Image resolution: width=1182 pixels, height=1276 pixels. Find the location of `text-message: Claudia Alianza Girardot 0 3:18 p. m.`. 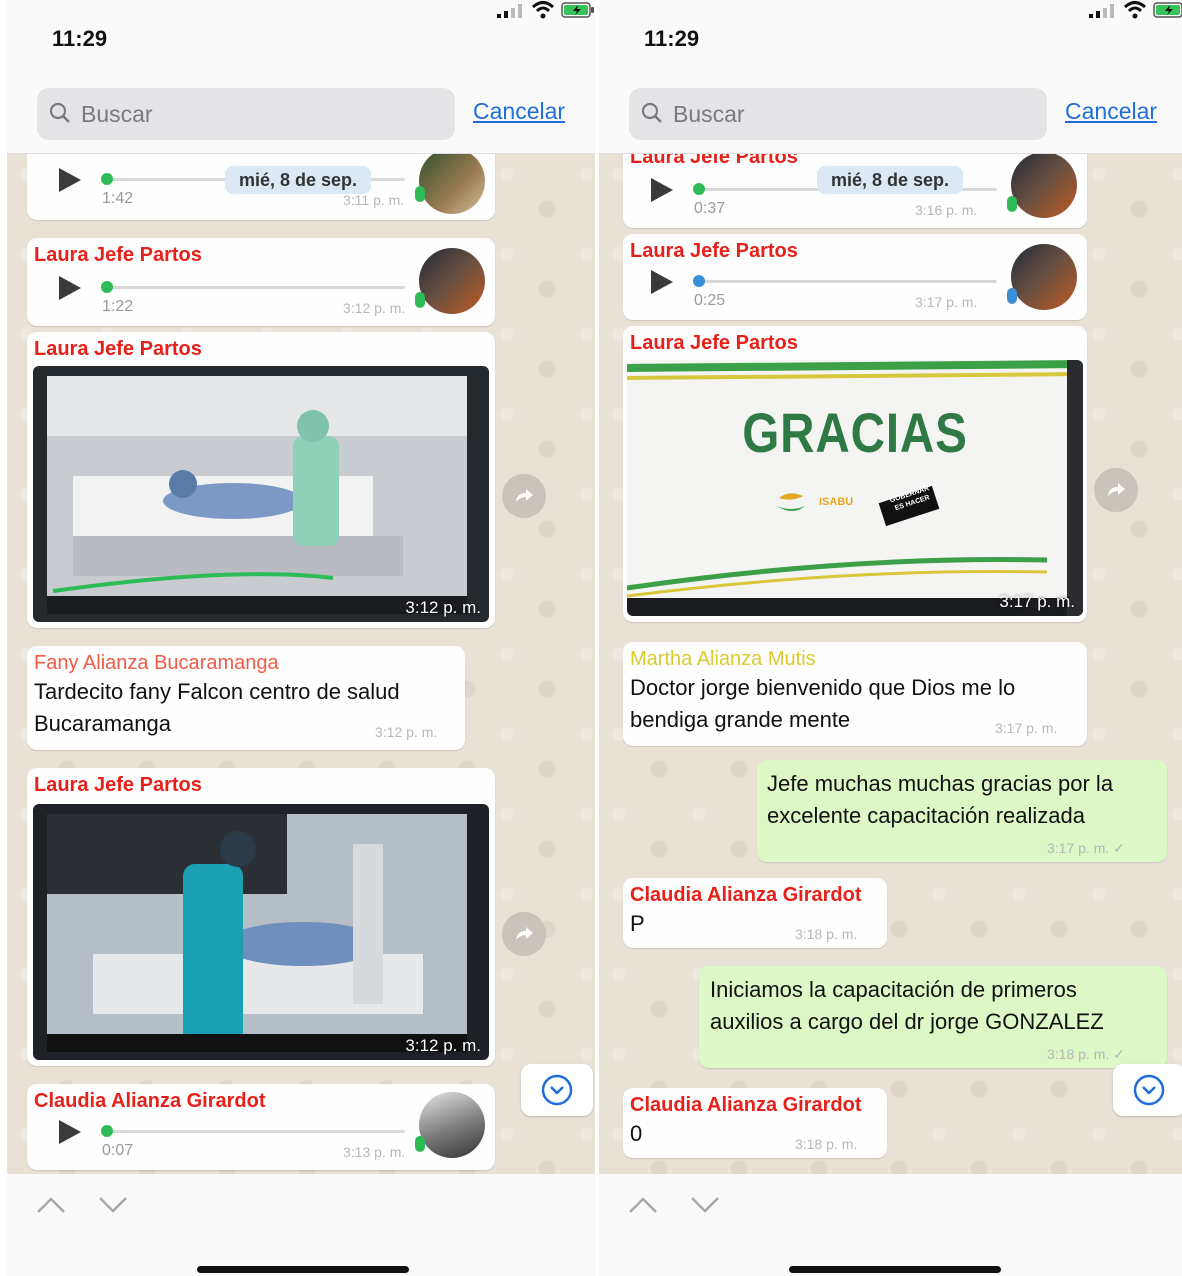

text-message: Claudia Alianza Girardot 0 3:18 p. m. is located at coordinates (755, 1123).